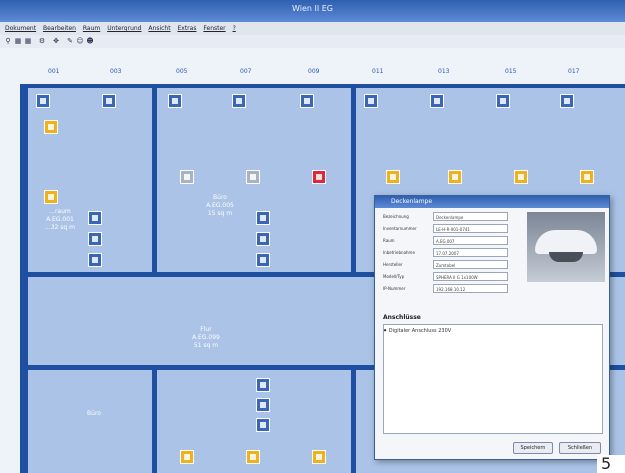 Image resolution: width=625 pixels, height=473 pixels. What do you see at coordinates (206, 337) in the screenshot?
I see `room-id: A.EG.099` at bounding box center [206, 337].